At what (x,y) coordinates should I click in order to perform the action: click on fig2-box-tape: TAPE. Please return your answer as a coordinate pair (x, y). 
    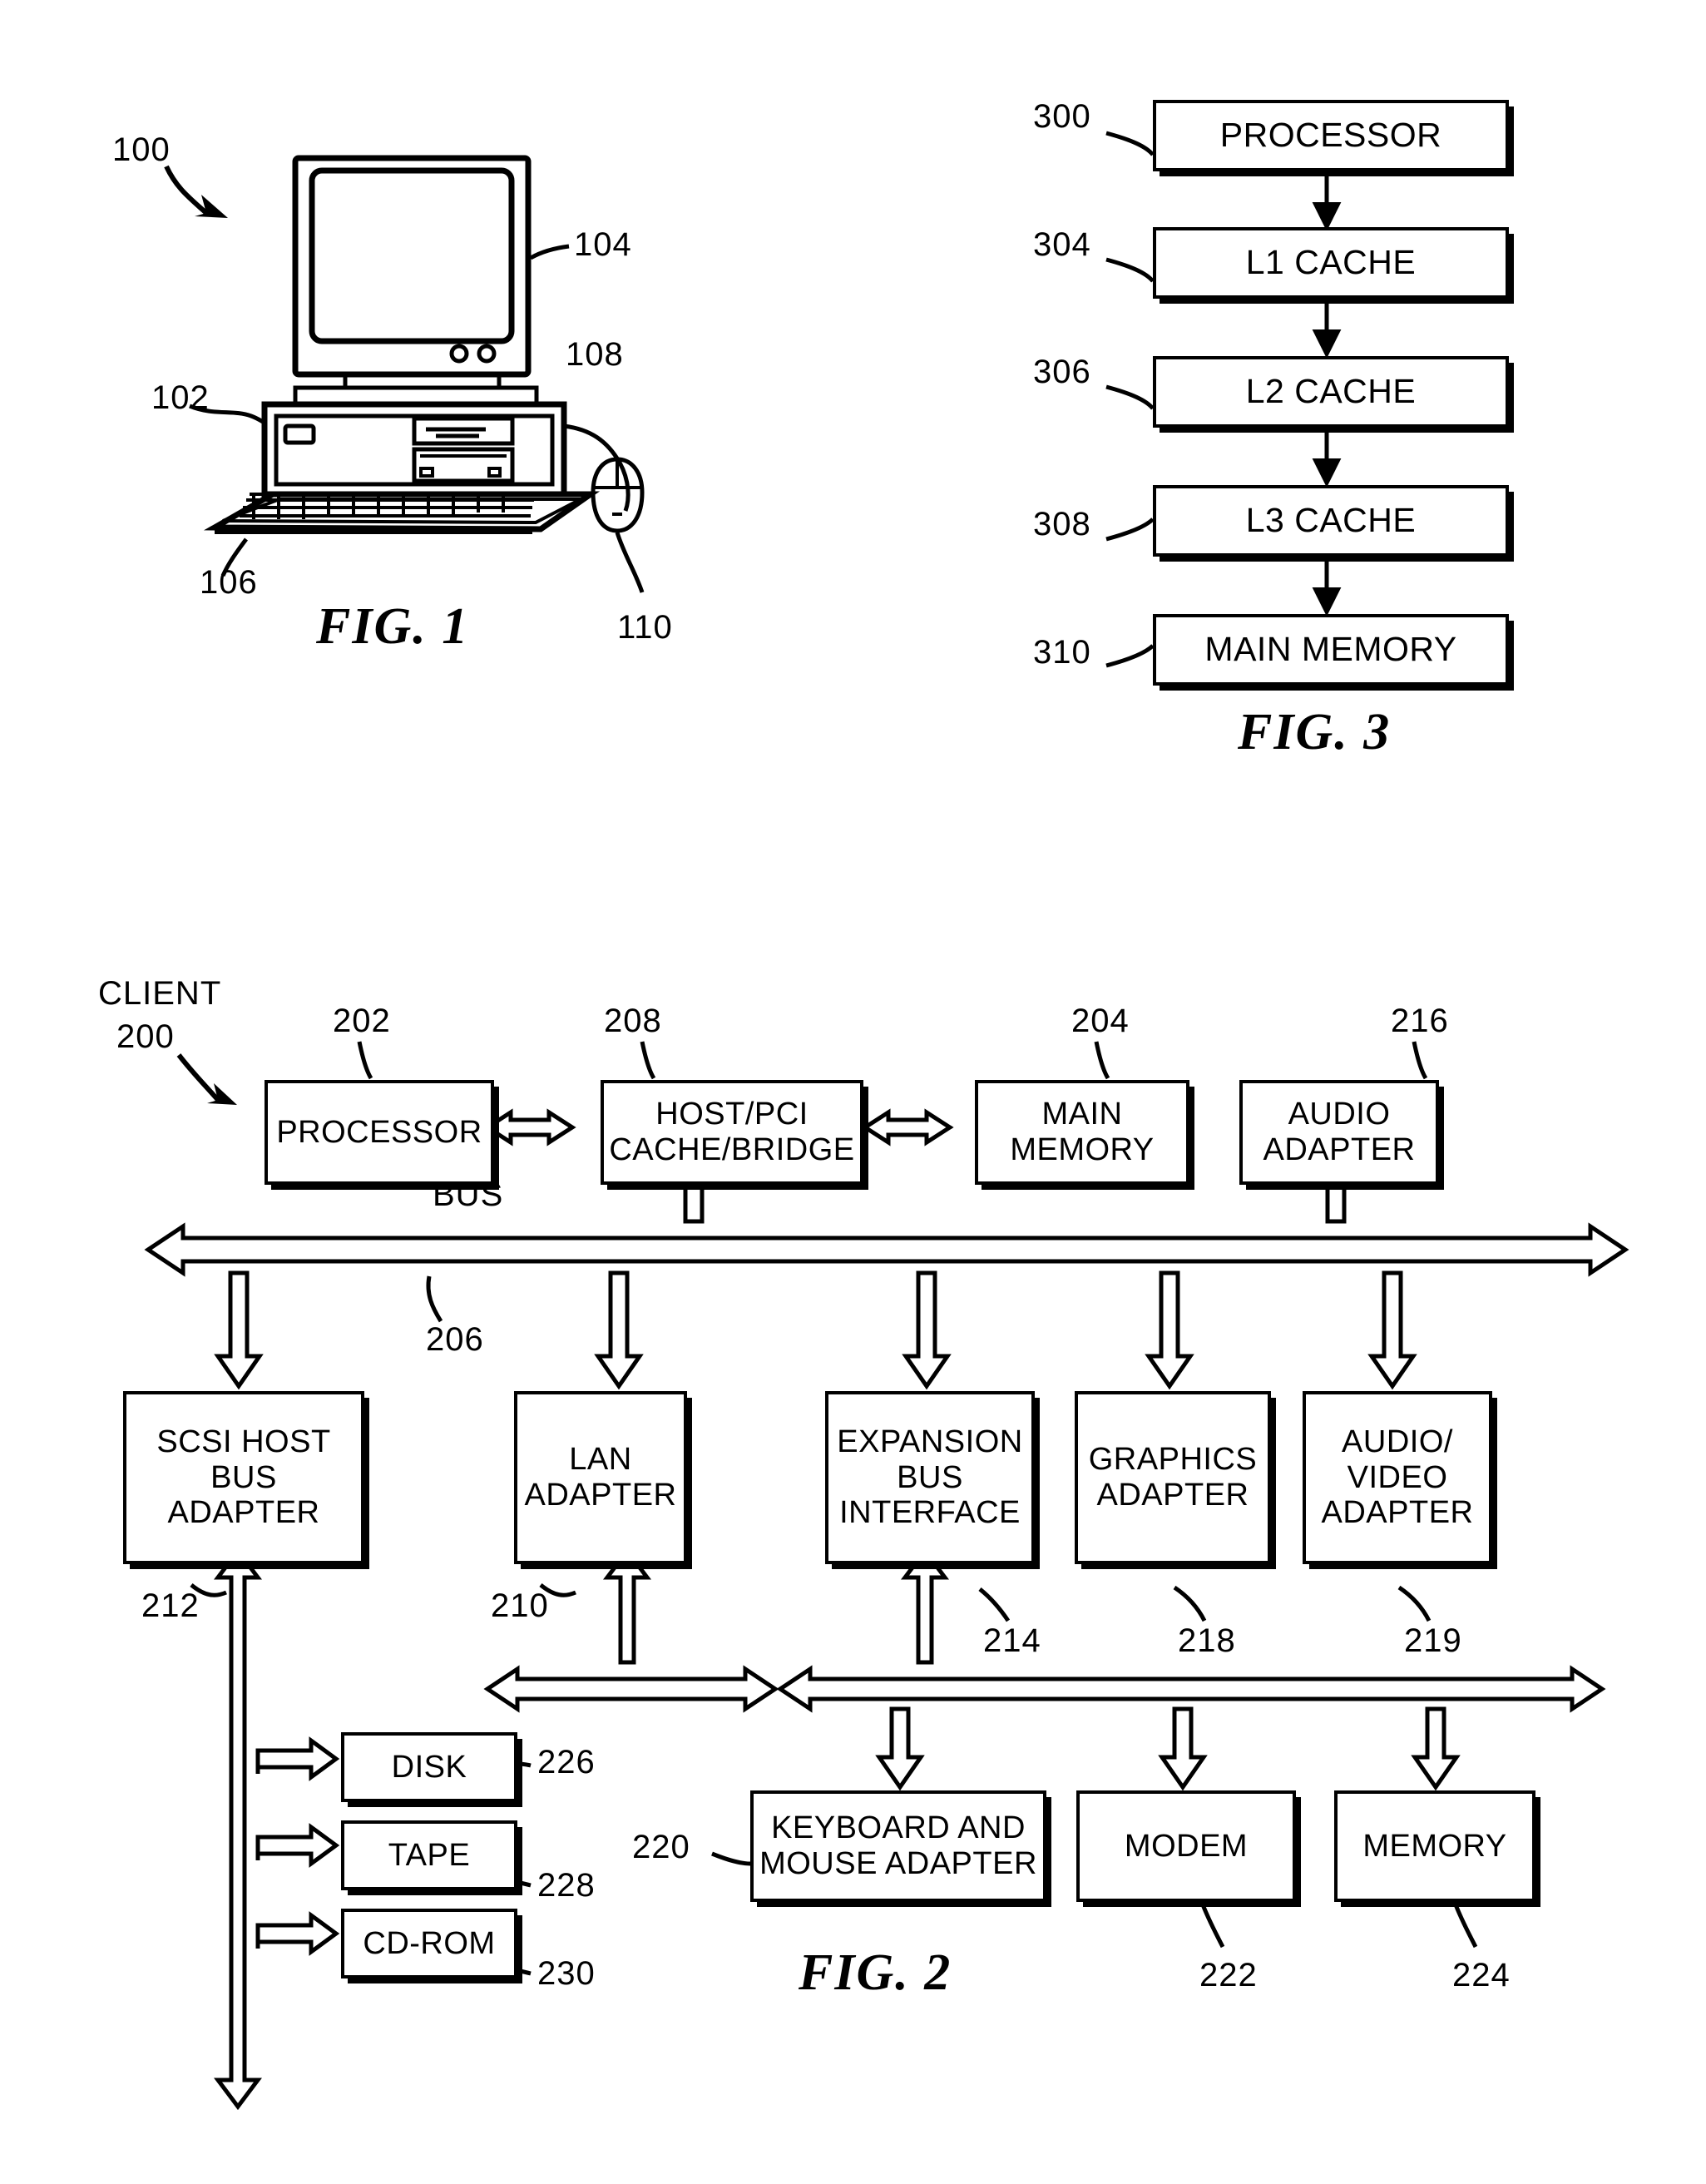
    Looking at the image, I should click on (429, 1855).